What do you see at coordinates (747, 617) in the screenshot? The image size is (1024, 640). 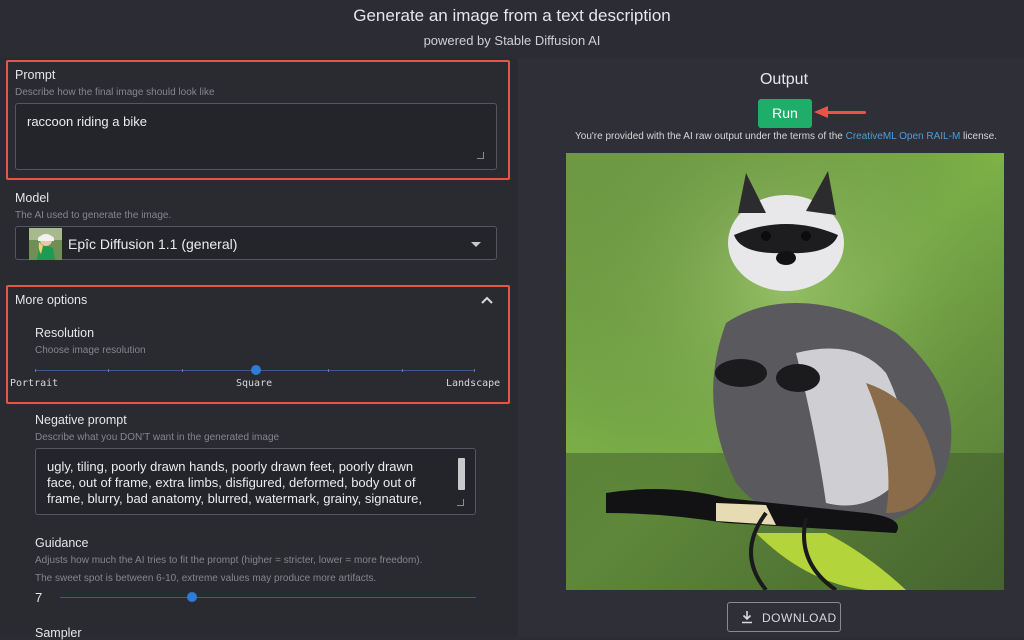 I see `download-icon` at bounding box center [747, 617].